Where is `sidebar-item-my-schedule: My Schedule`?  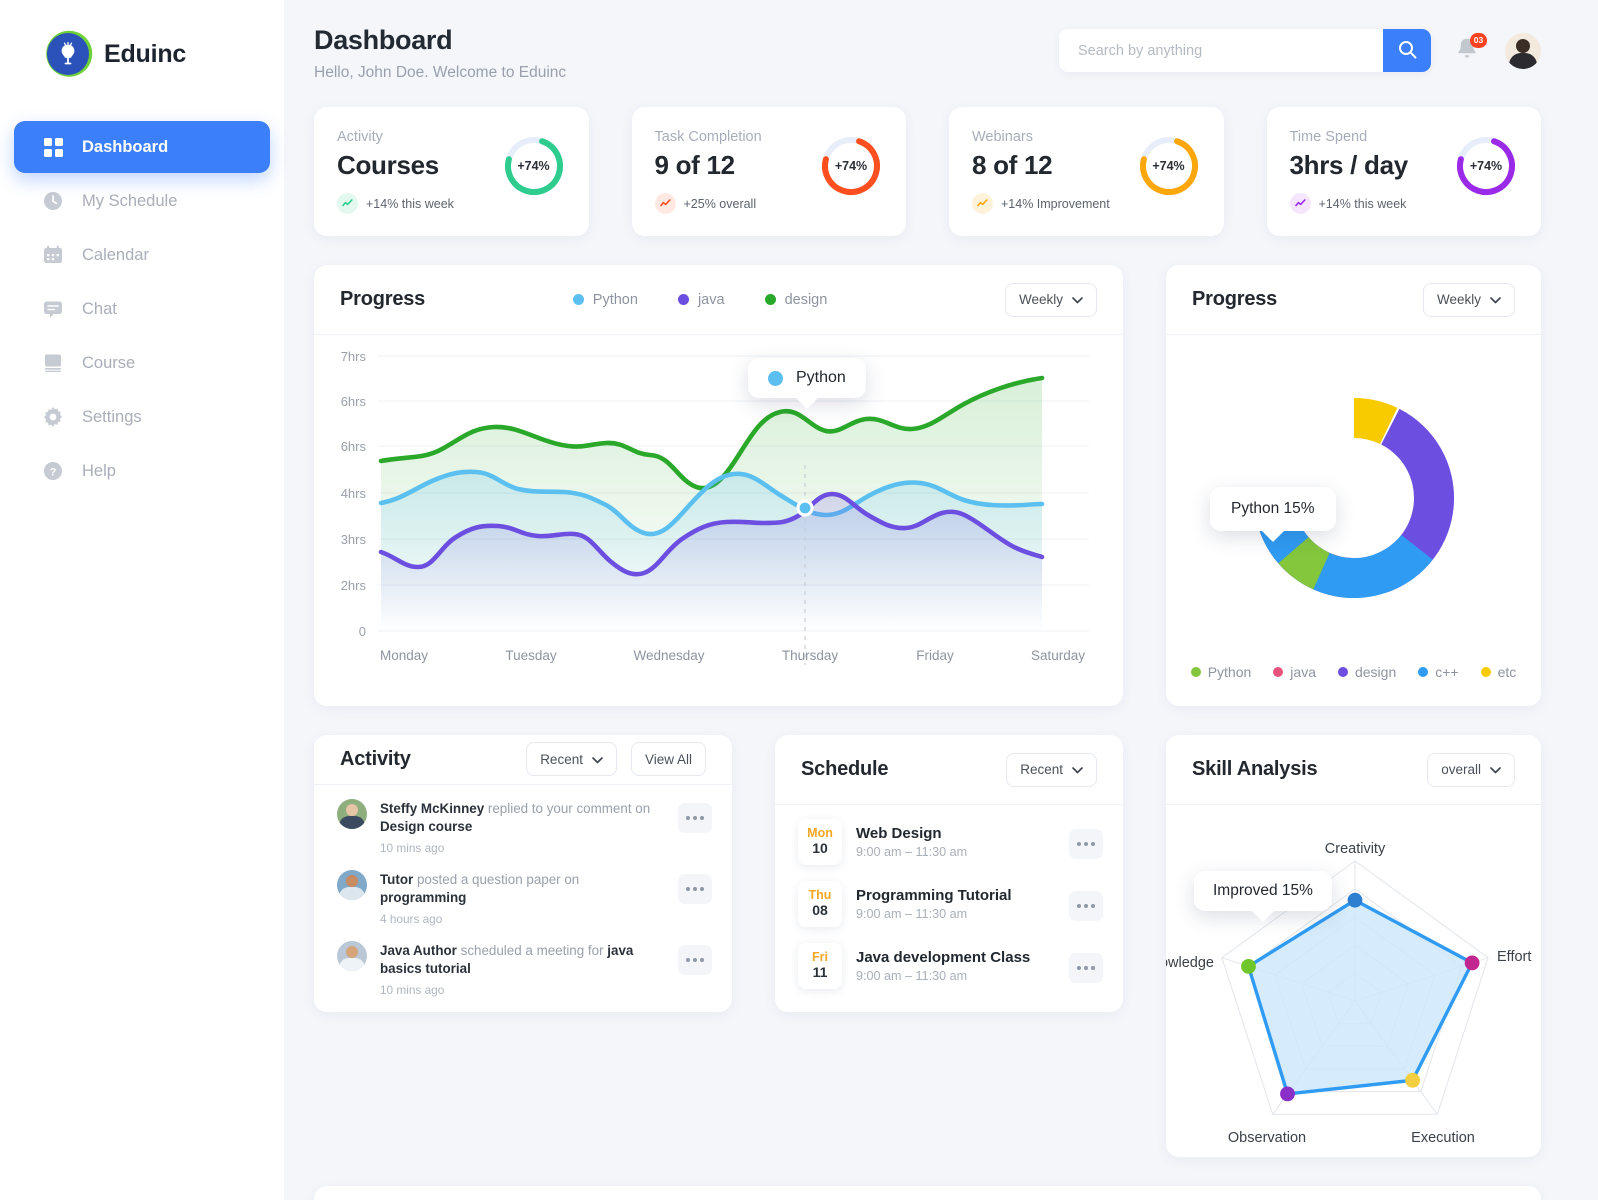
sidebar-item-my-schedule: My Schedule is located at coordinates (142, 201).